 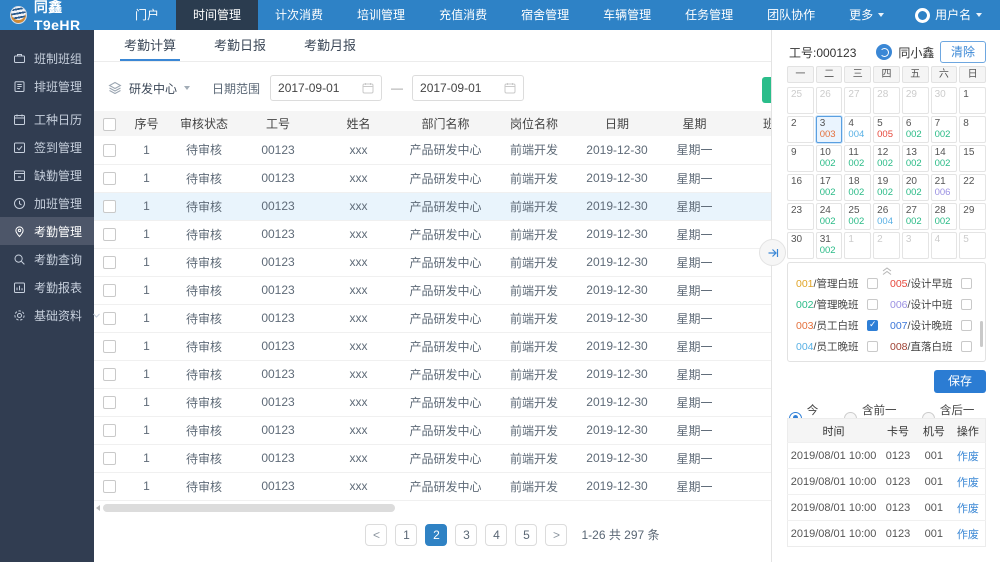 I want to click on calendar-day-cell: 7 002, so click(x=944, y=129).